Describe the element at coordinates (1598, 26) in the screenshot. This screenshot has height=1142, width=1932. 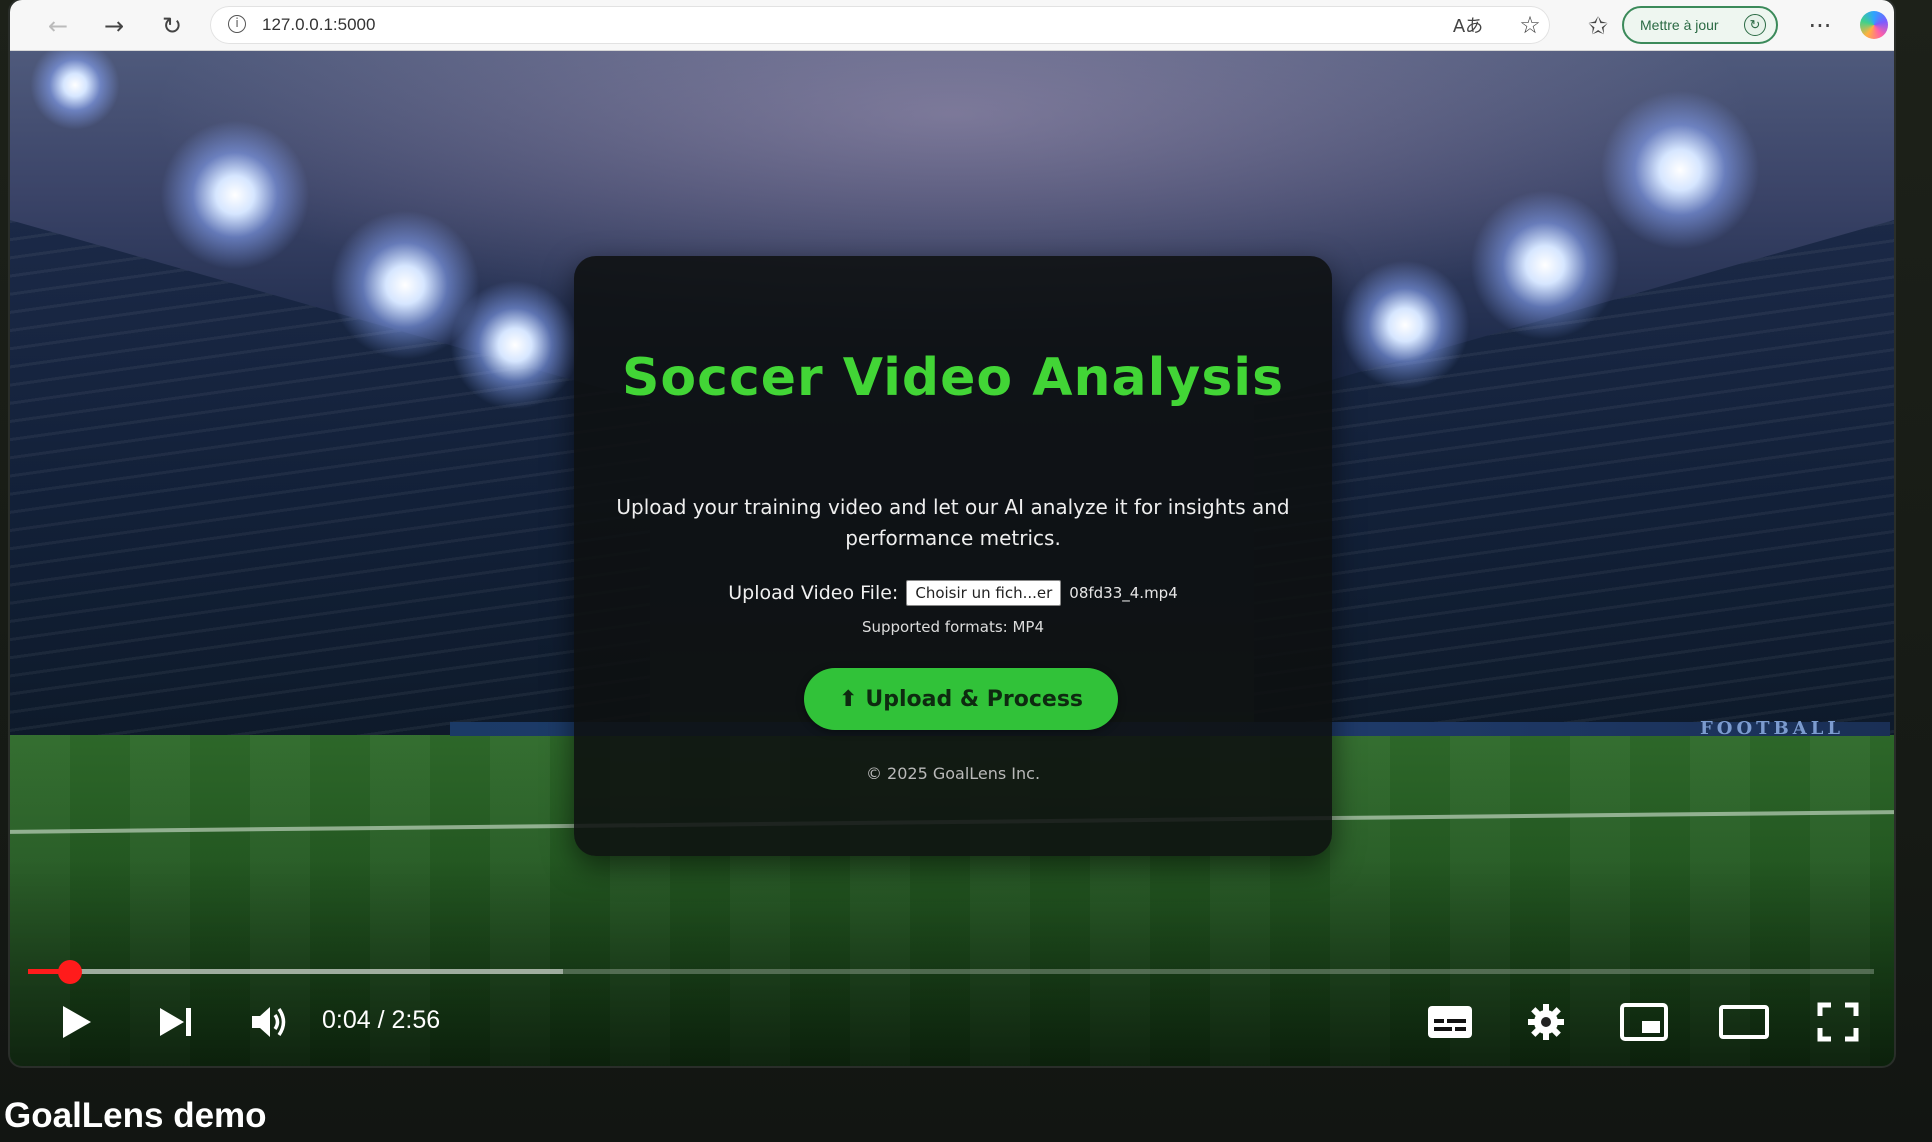
I see `favorites-icon: ✩` at that location.